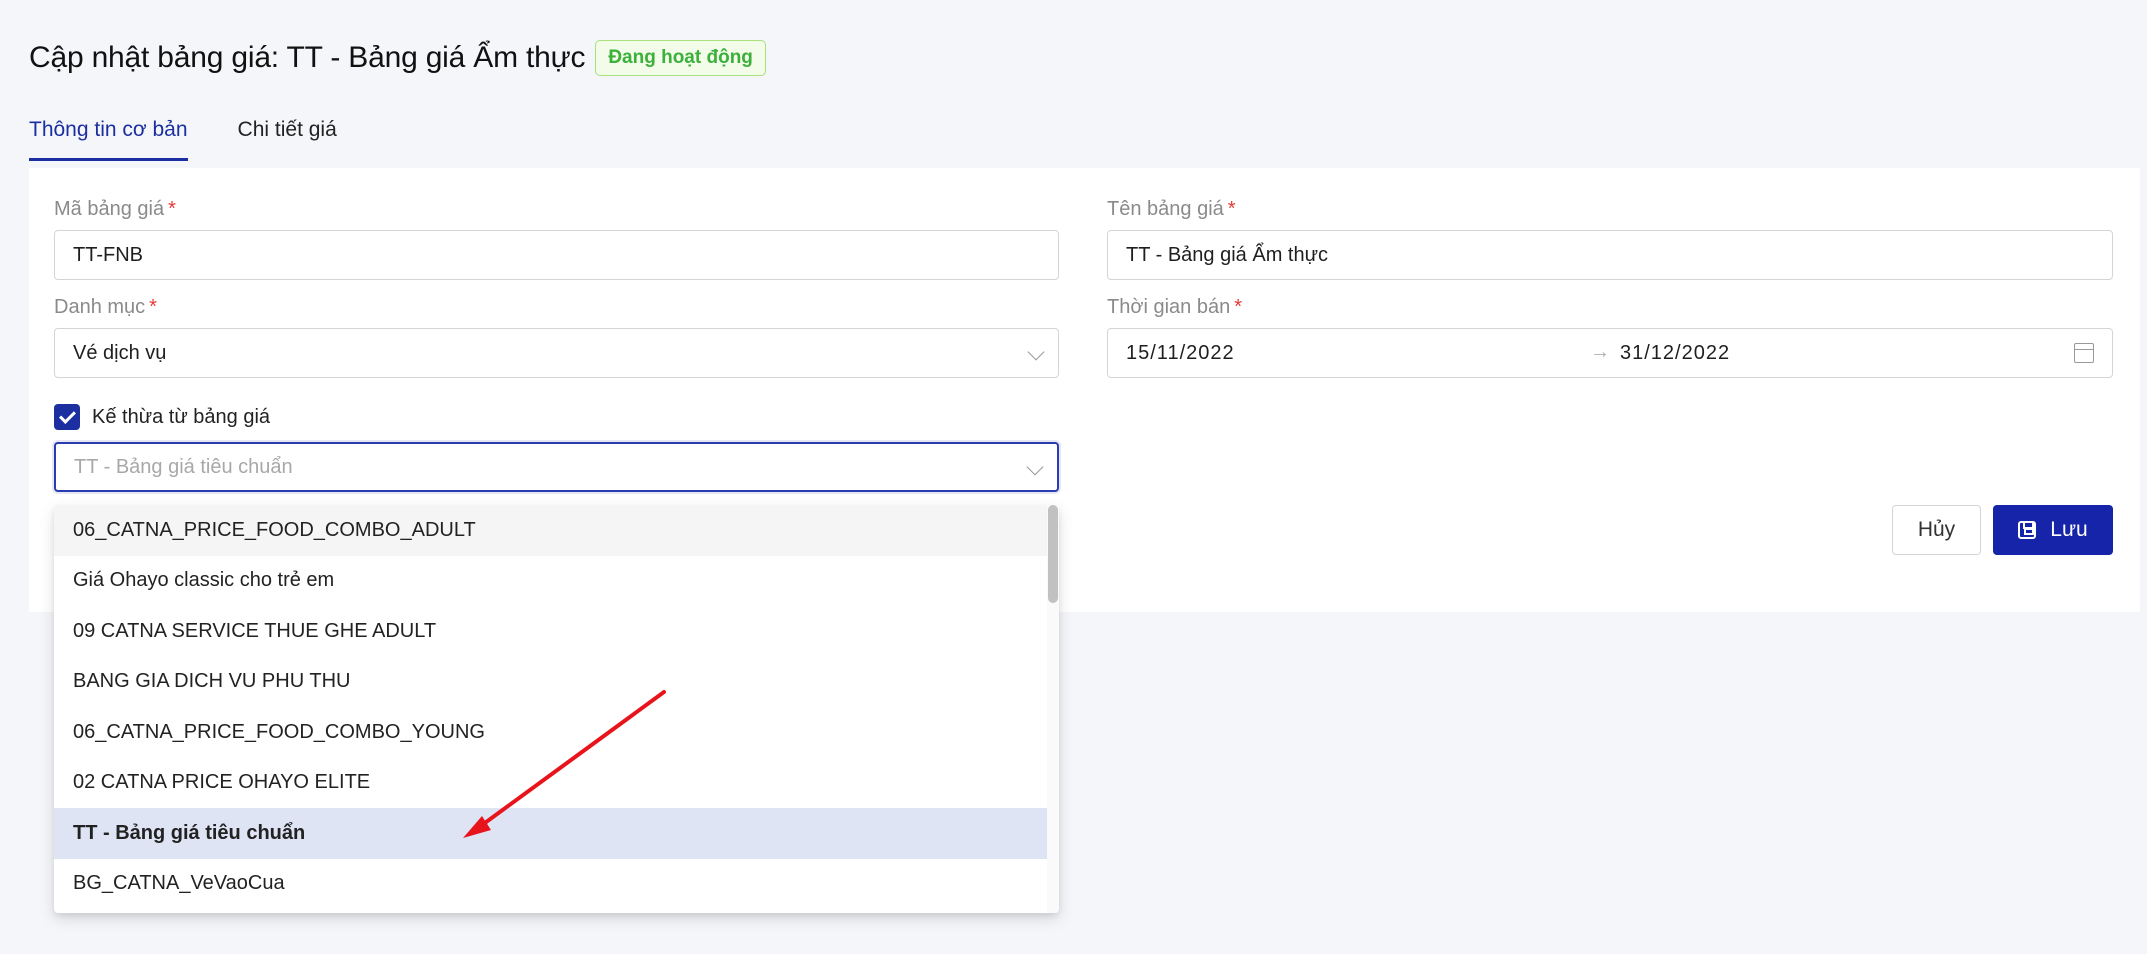  I want to click on save-button: Lưu, so click(2053, 530).